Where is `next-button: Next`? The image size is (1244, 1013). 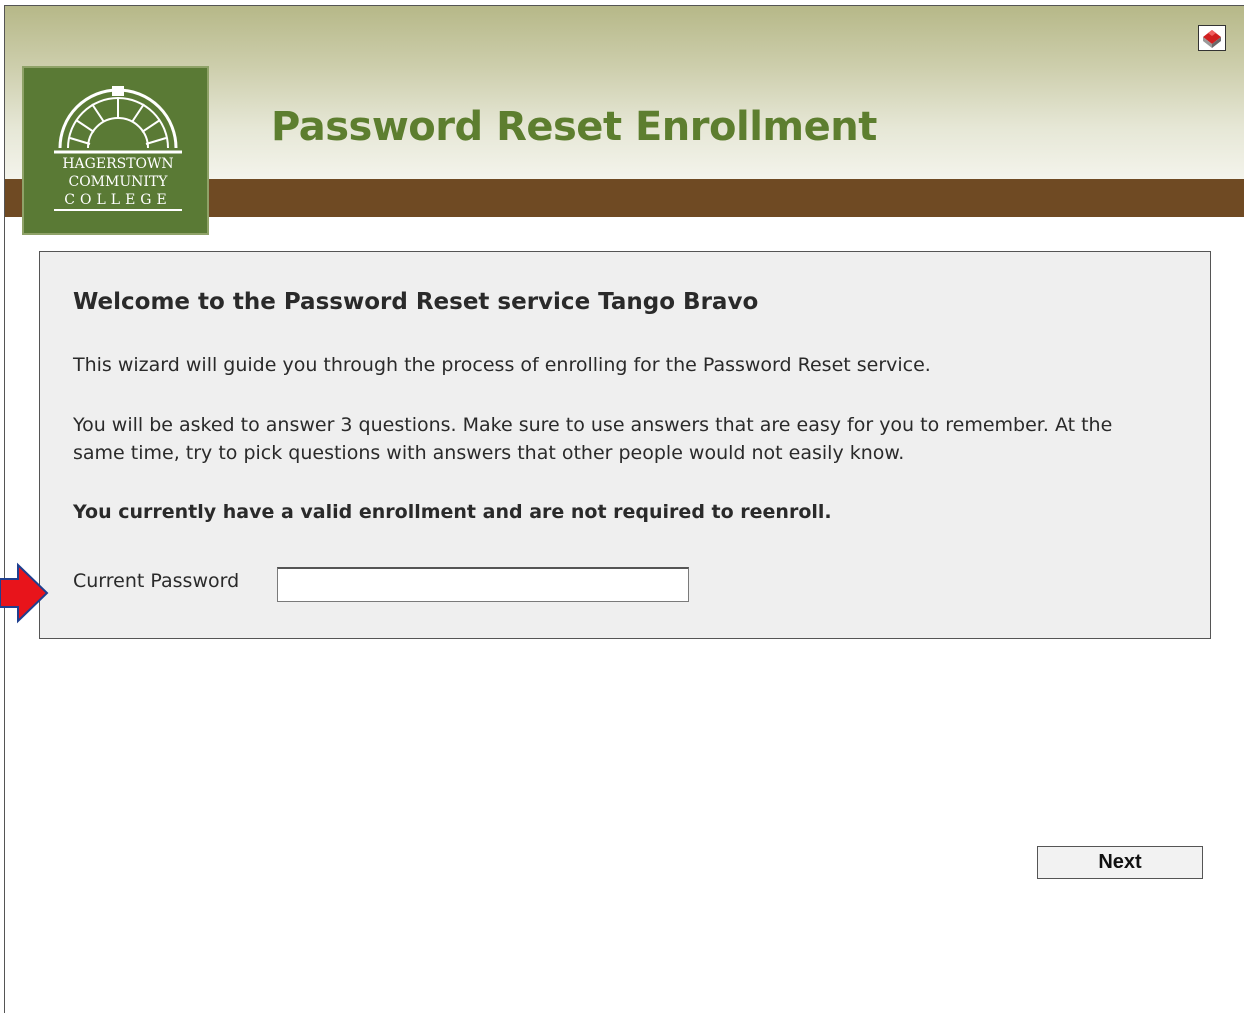 next-button: Next is located at coordinates (1120, 862).